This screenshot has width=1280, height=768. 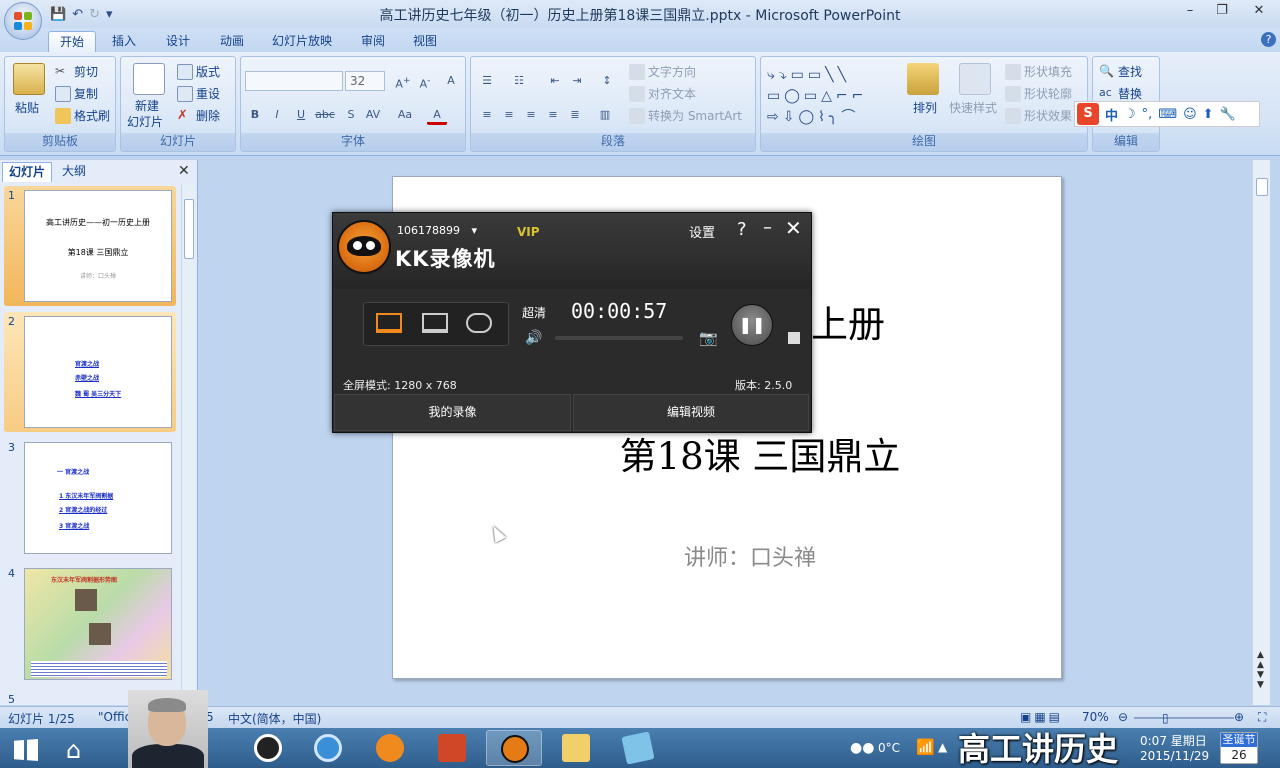 I want to click on browser-icon, so click(x=328, y=748).